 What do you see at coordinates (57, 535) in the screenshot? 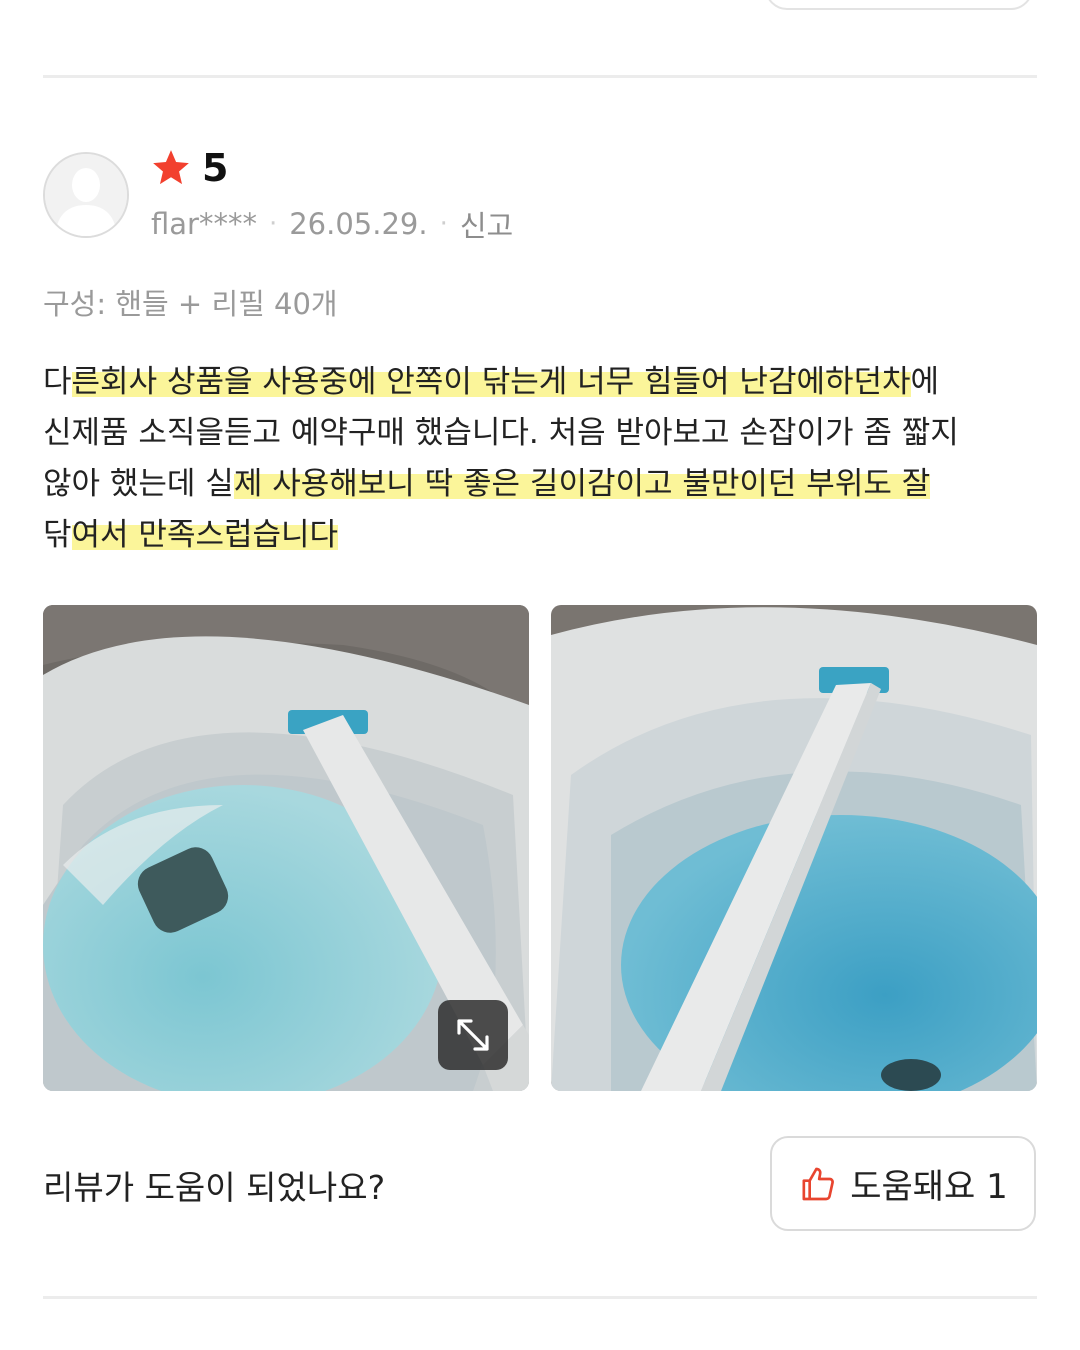
I see `review-text-segment: 닦` at bounding box center [57, 535].